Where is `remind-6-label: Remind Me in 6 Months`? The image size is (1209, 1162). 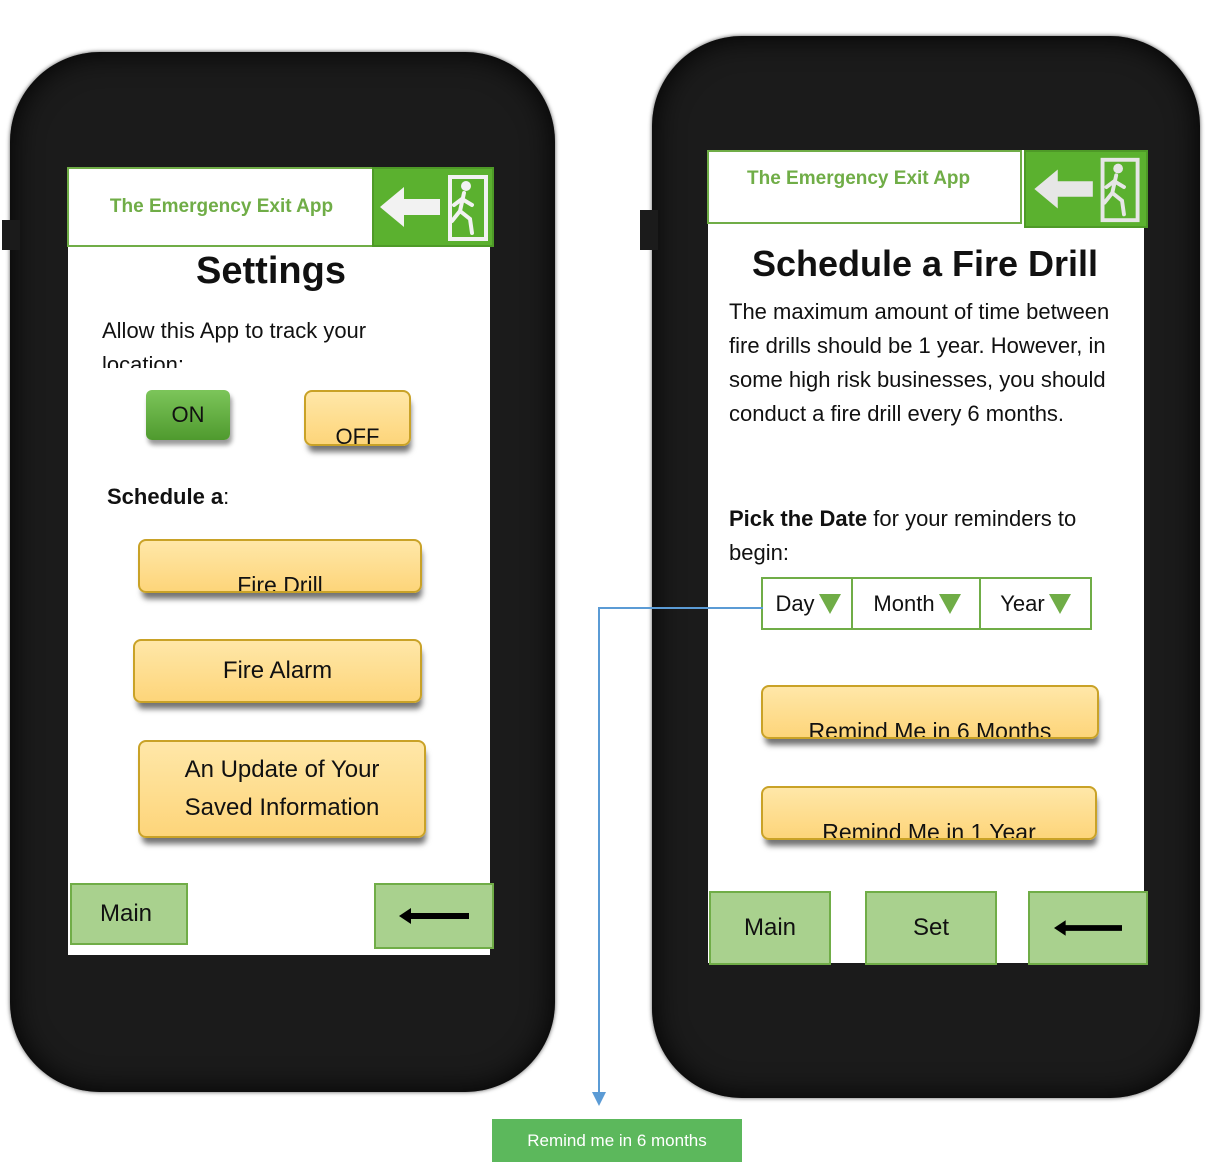 remind-6-label: Remind Me in 6 Months is located at coordinates (930, 728).